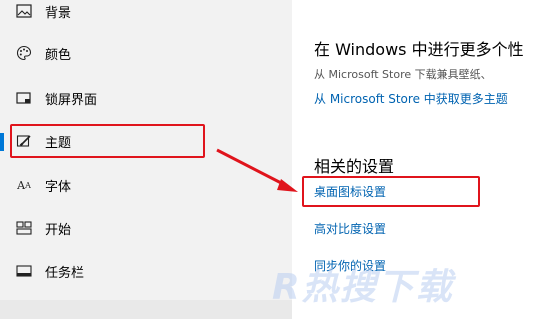 The height and width of the screenshot is (319, 537). What do you see at coordinates (403, 74) in the screenshot?
I see `windows-section-description: 从 Microsoft Store 下载兼具壁纸、` at bounding box center [403, 74].